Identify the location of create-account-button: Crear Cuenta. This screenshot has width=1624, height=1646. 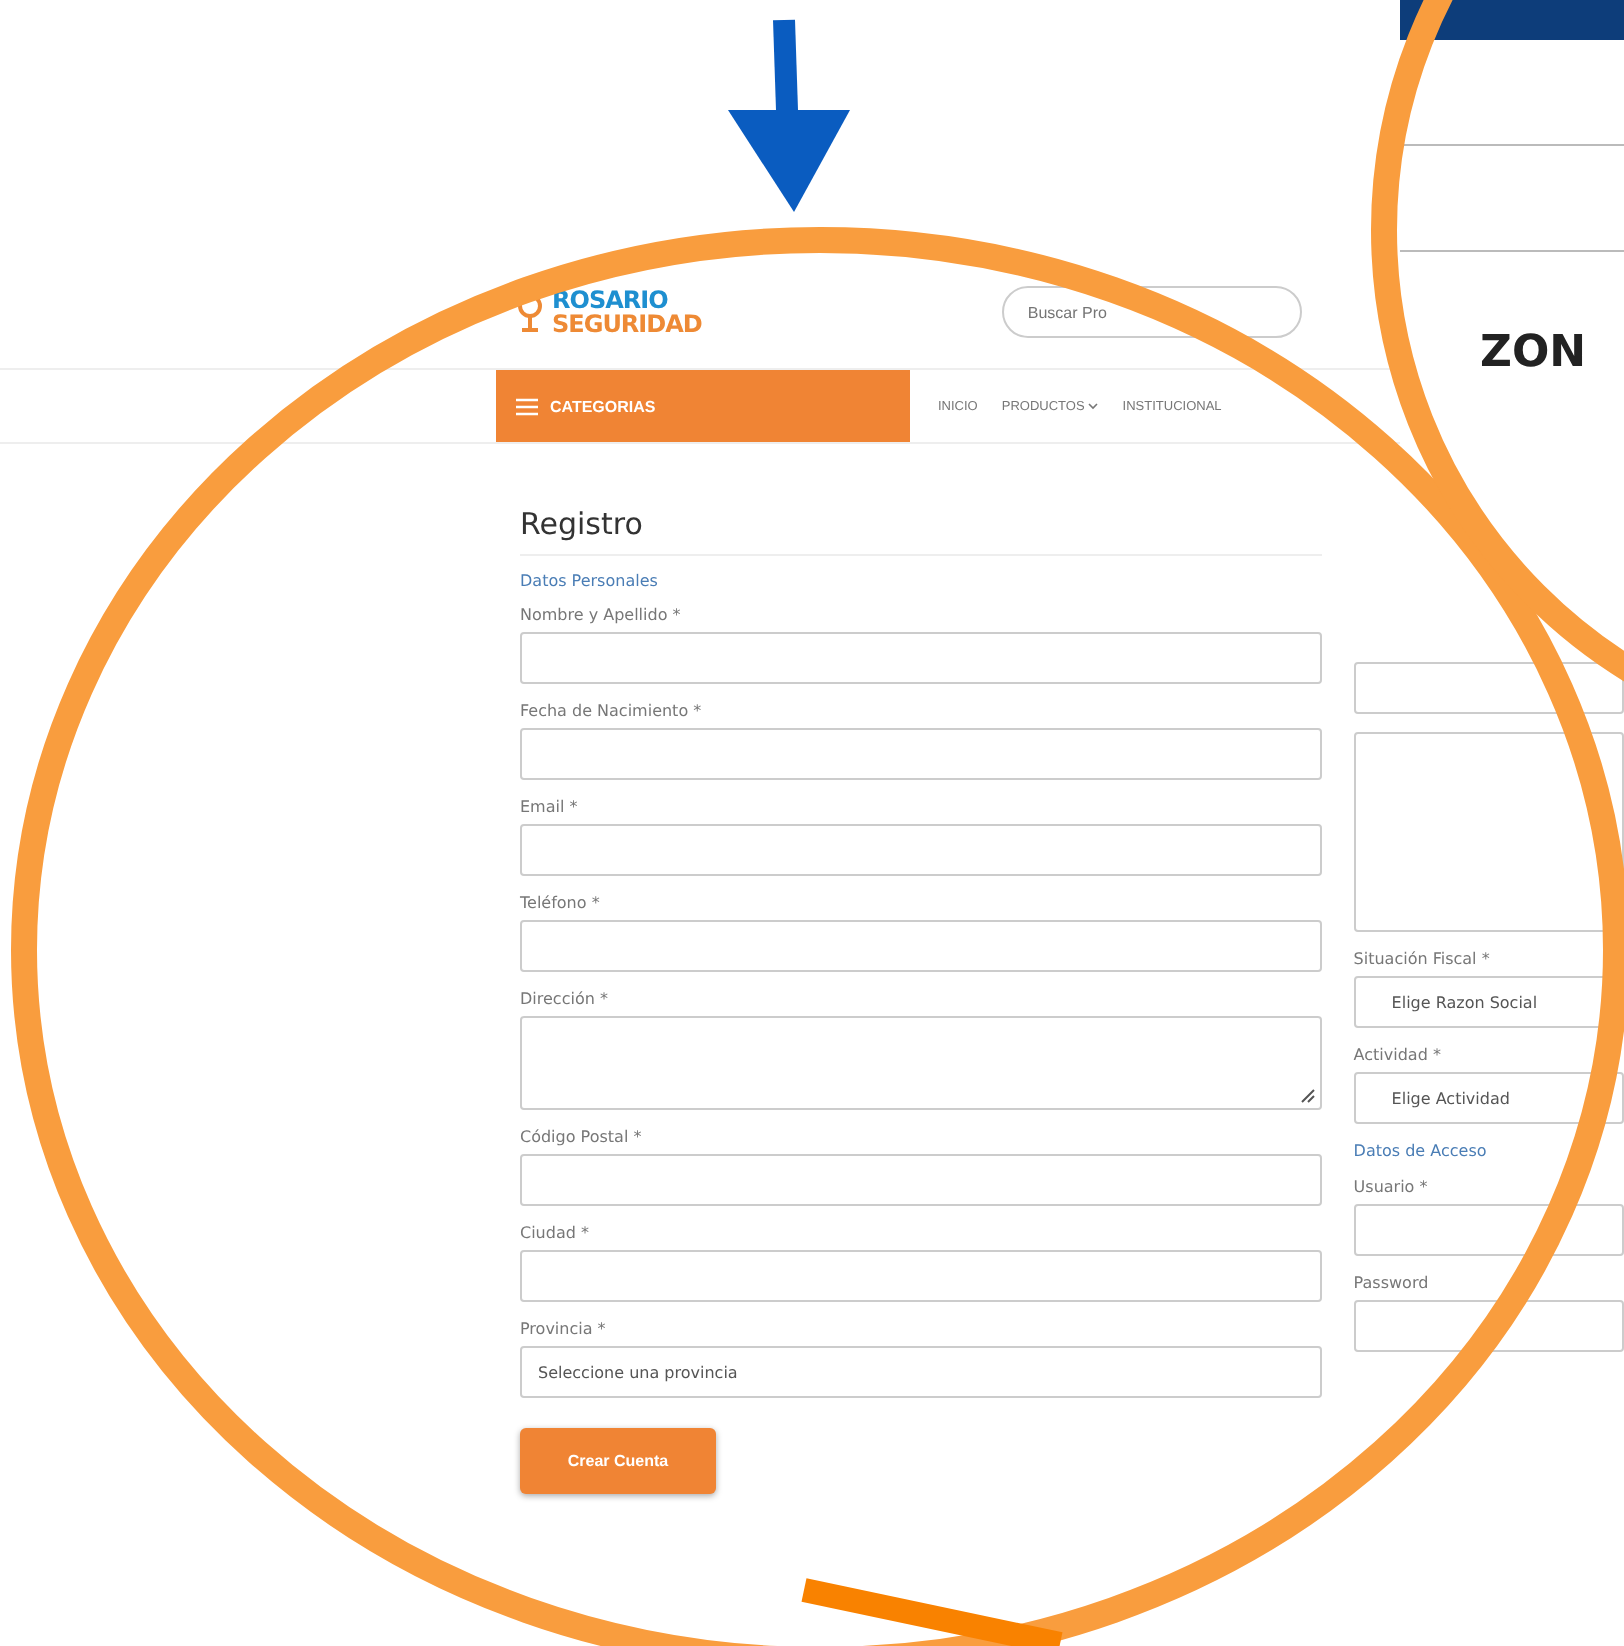
(618, 1461).